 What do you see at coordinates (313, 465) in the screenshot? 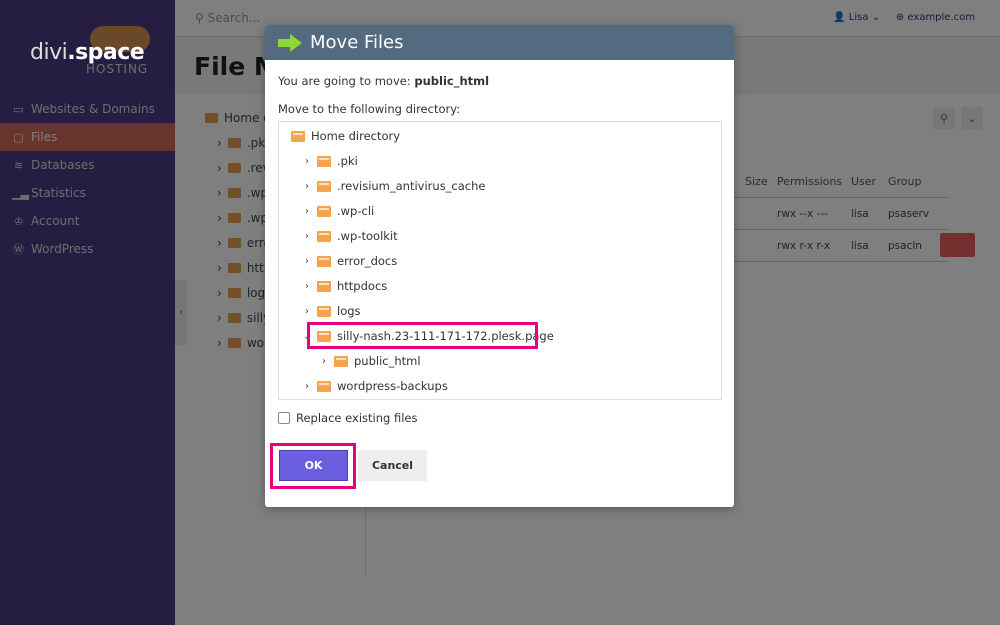
I see `ok-button: OK` at bounding box center [313, 465].